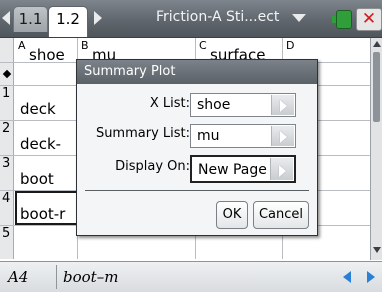  I want to click on entry-line: A4 boot–m, so click(191, 276).